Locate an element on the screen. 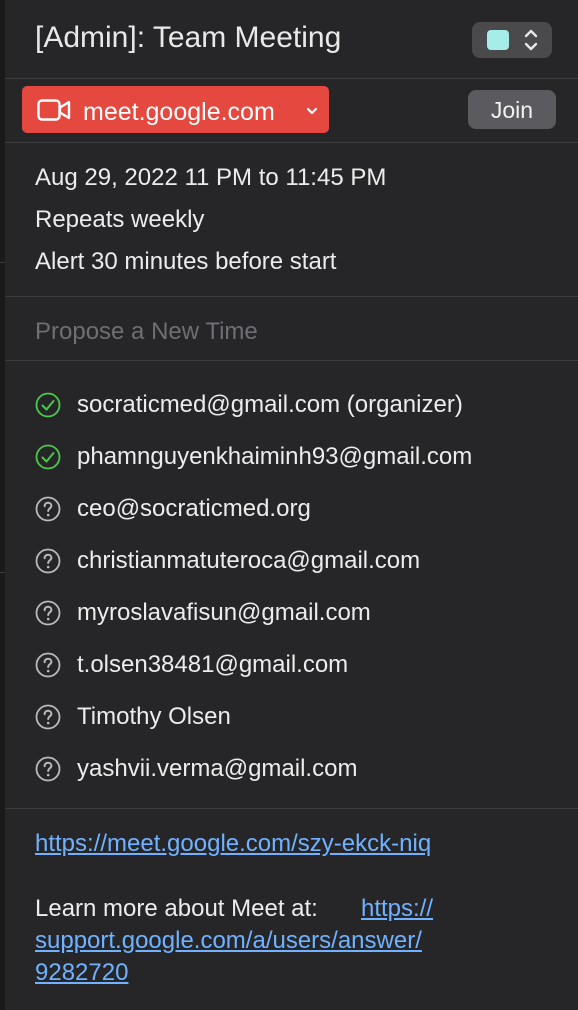 This screenshot has width=578, height=1010. join-label: Join is located at coordinates (512, 110).